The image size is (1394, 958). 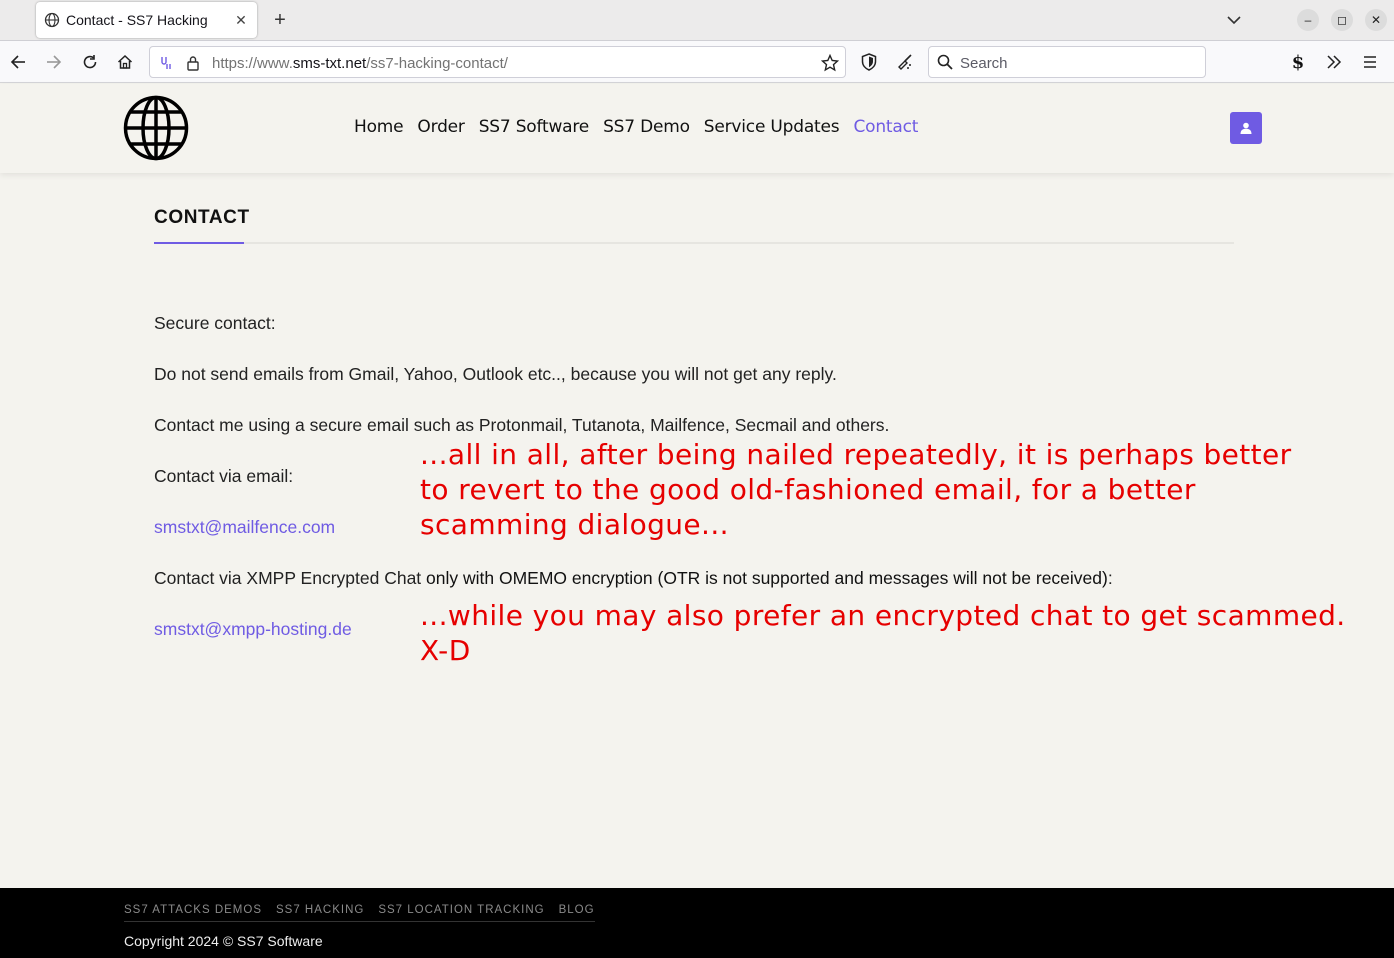 I want to click on user-icon, so click(x=1246, y=128).